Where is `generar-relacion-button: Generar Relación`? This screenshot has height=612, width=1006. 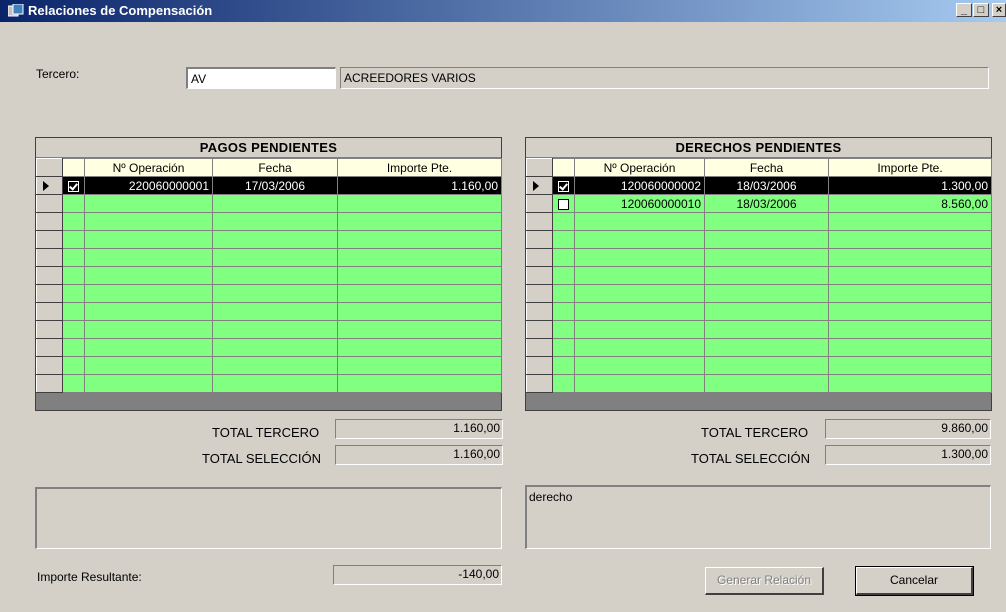
generar-relacion-button: Generar Relación is located at coordinates (764, 581).